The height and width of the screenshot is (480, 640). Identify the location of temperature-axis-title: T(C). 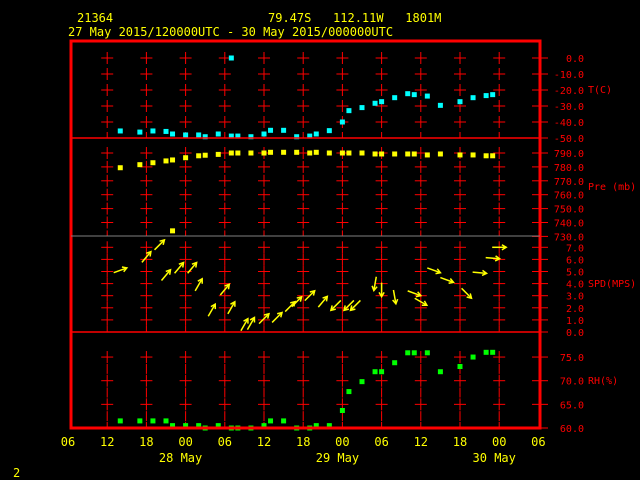
(600, 90).